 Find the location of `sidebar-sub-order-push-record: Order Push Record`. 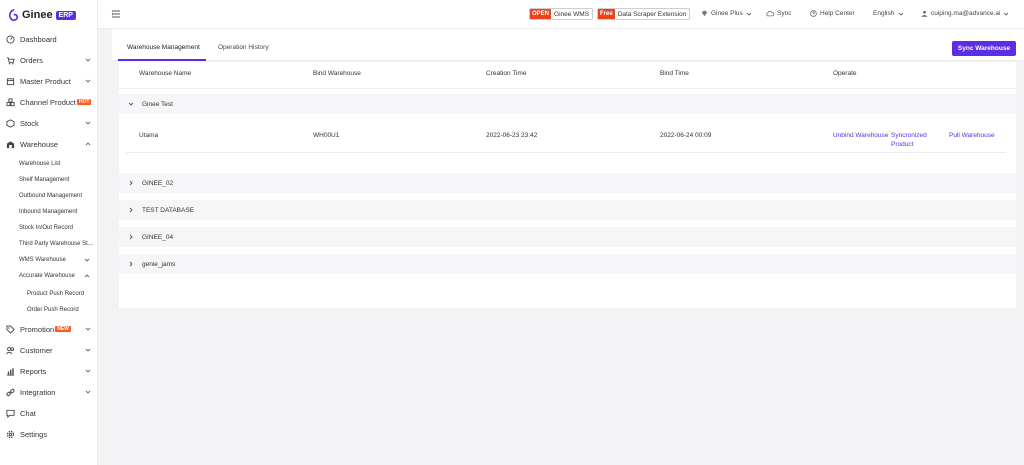

sidebar-sub-order-push-record: Order Push Record is located at coordinates (53, 310).